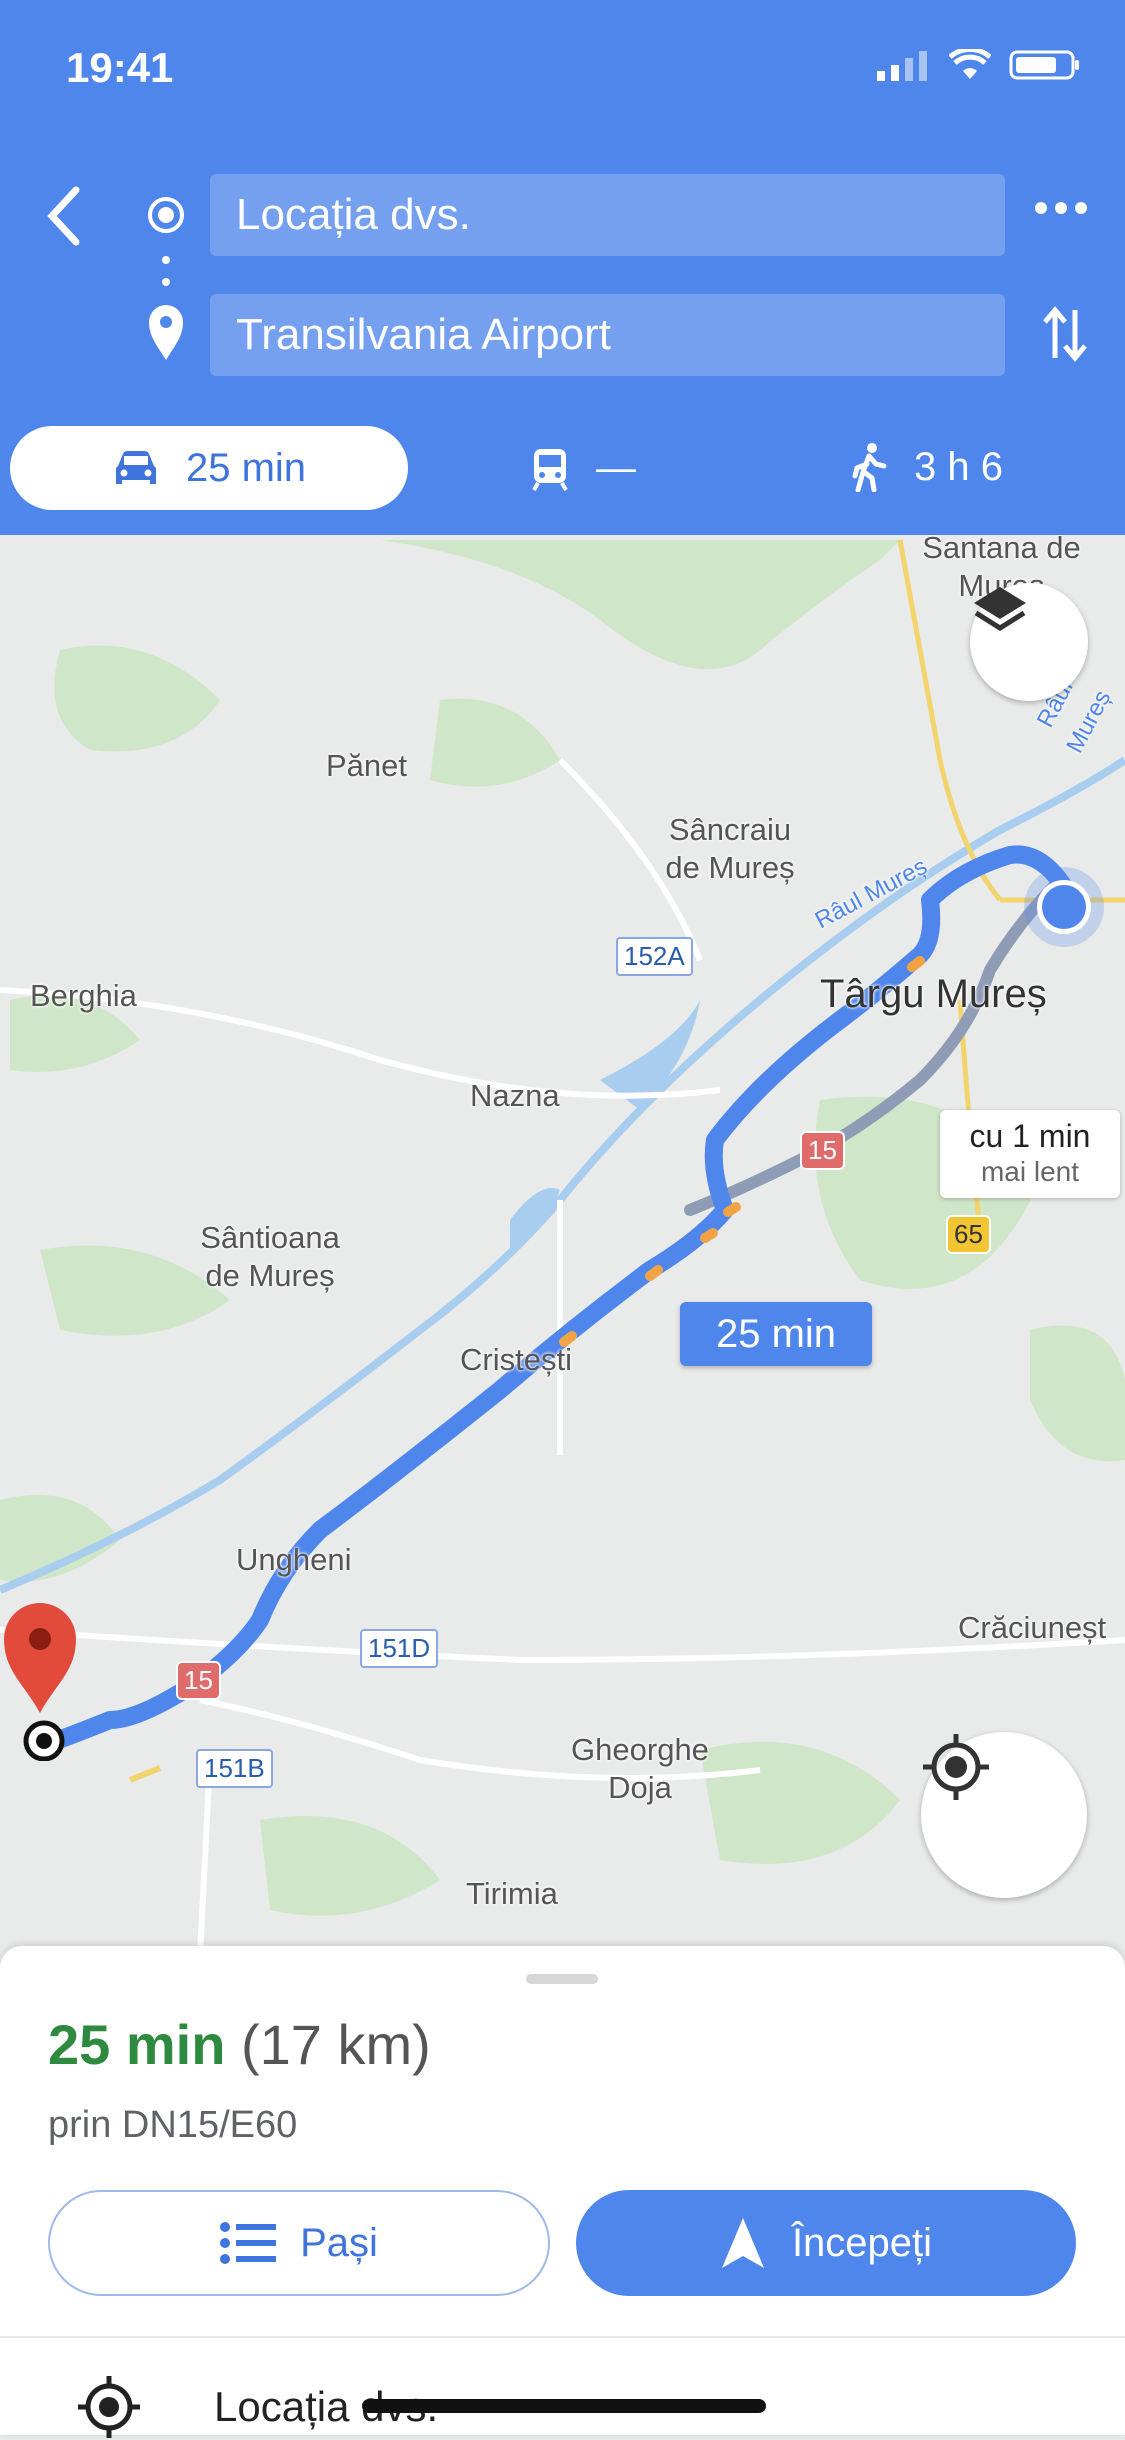 This screenshot has height=2440, width=1125. Describe the element at coordinates (246, 467) in the screenshot. I see `car-duration: 25 min` at that location.